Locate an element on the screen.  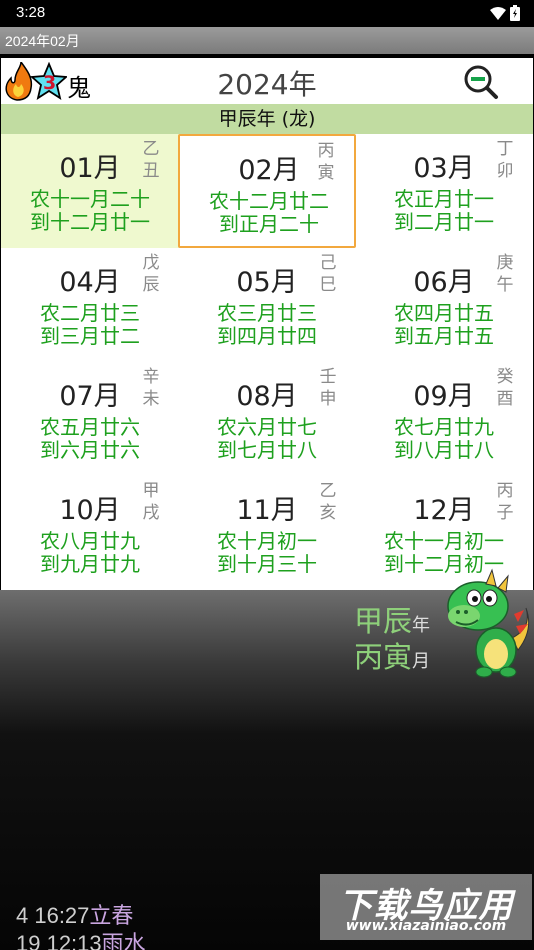
watermark-url: www.xiazainiao.com is located at coordinates (426, 926).